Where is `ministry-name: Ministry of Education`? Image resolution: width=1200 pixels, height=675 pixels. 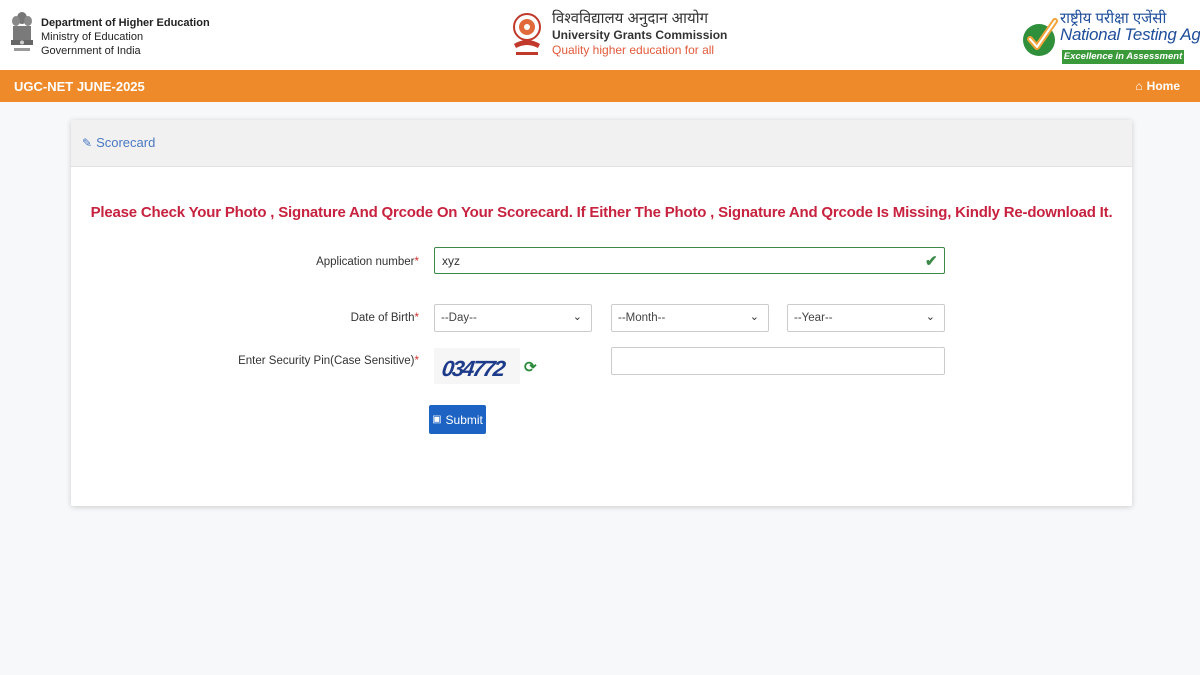 ministry-name: Ministry of Education is located at coordinates (92, 37).